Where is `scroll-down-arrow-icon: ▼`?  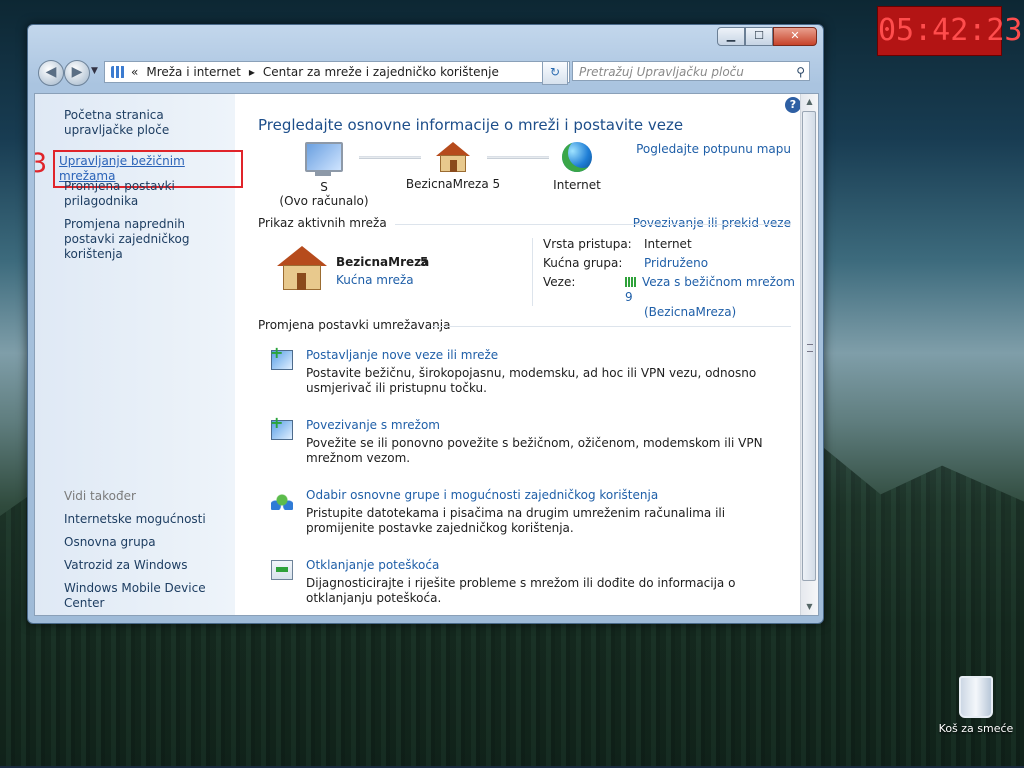
scroll-down-arrow-icon: ▼ is located at coordinates (809, 607).